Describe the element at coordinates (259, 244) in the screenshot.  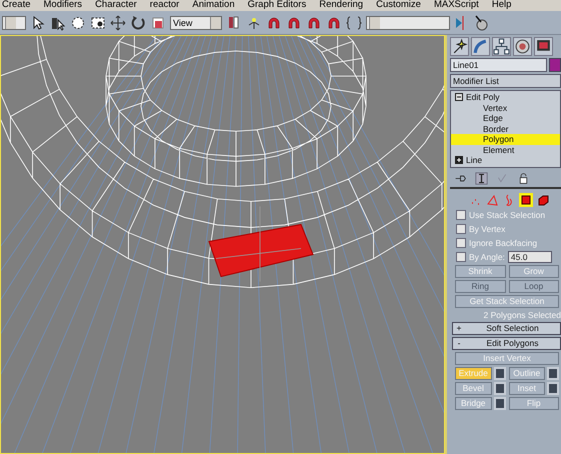
I see `transform-gizmo-icon` at that location.